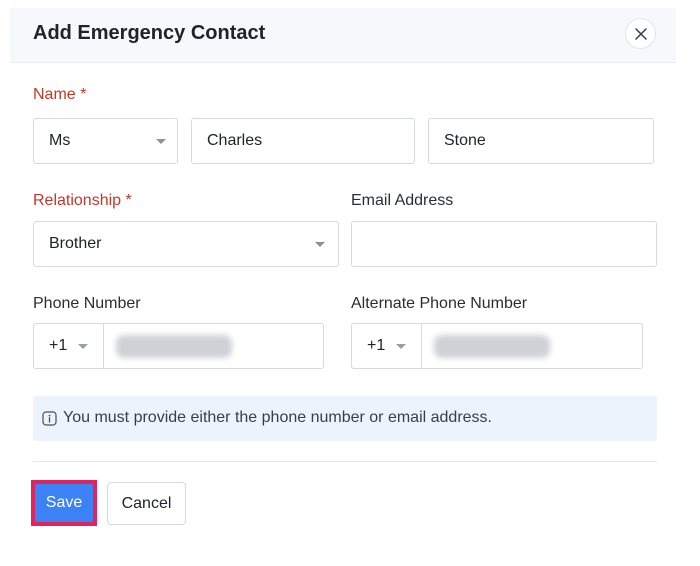 This screenshot has height=566, width=700. Describe the element at coordinates (504, 244) in the screenshot. I see `email-input` at that location.